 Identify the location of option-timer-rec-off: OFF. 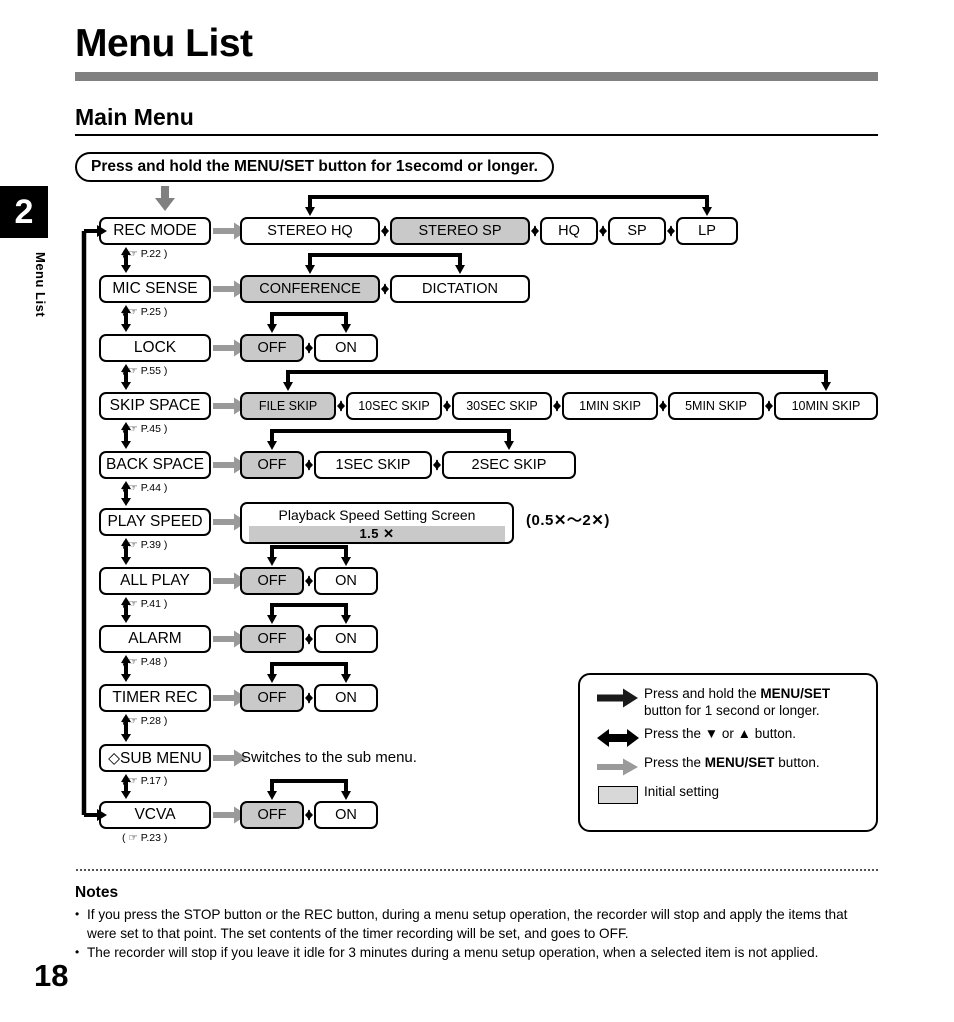
(272, 698).